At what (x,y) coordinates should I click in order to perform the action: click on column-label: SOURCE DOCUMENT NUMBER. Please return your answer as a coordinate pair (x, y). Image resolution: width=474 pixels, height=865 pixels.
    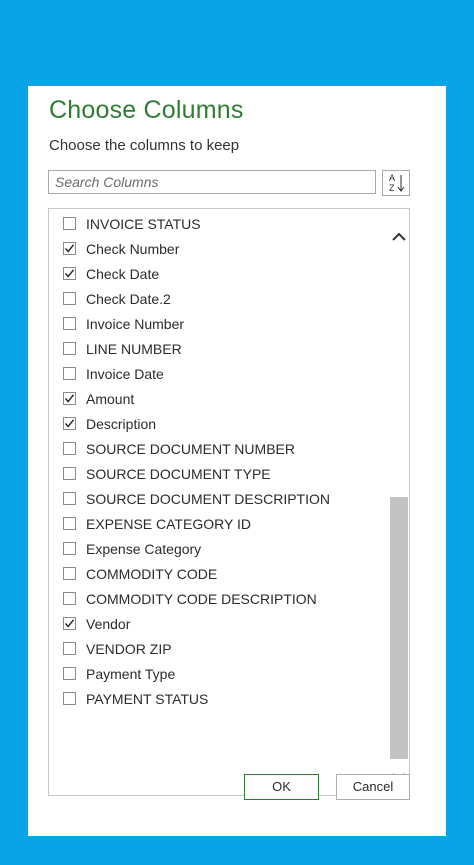
    Looking at the image, I should click on (190, 448).